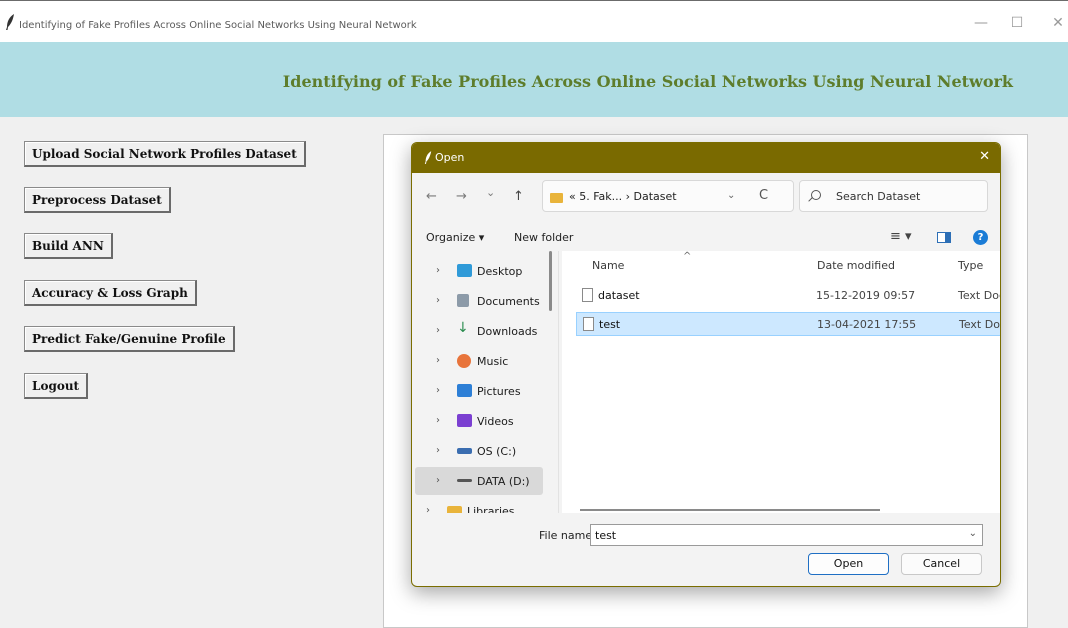  I want to click on videos-icon, so click(464, 420).